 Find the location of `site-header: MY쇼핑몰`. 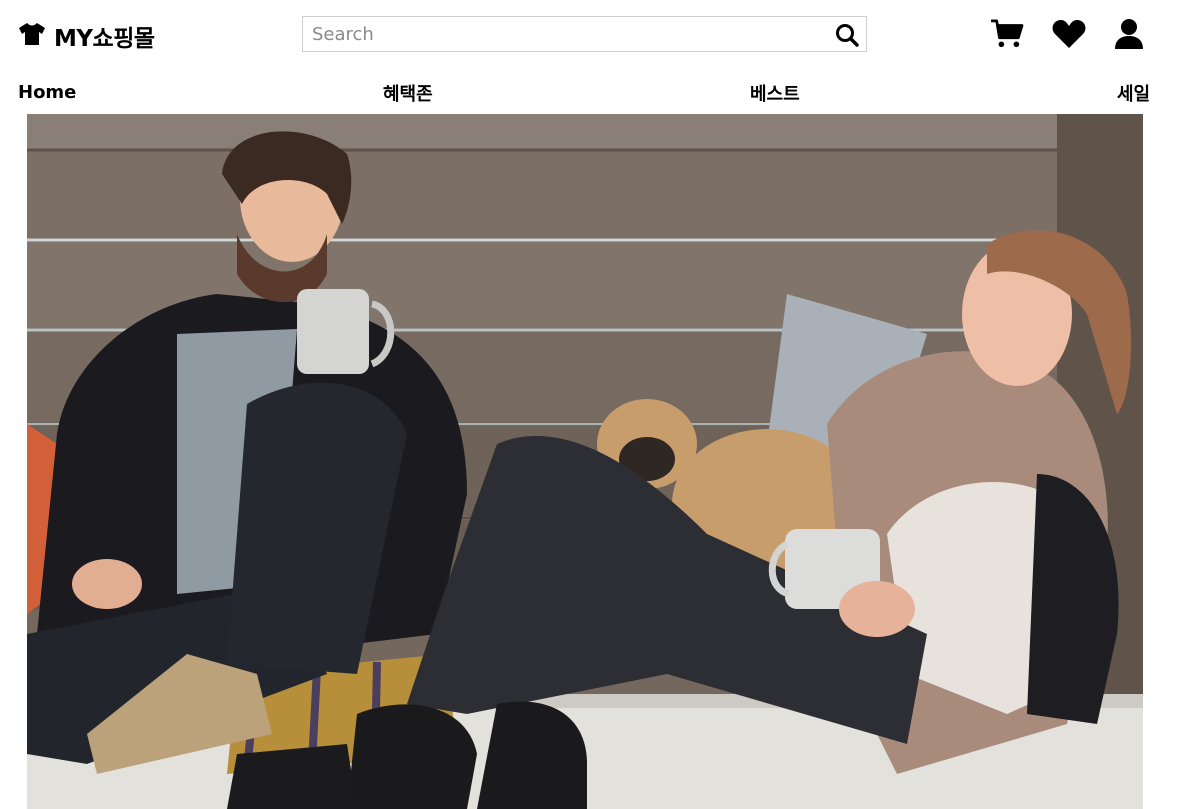

site-header: MY쇼핑몰 is located at coordinates (592, 37).